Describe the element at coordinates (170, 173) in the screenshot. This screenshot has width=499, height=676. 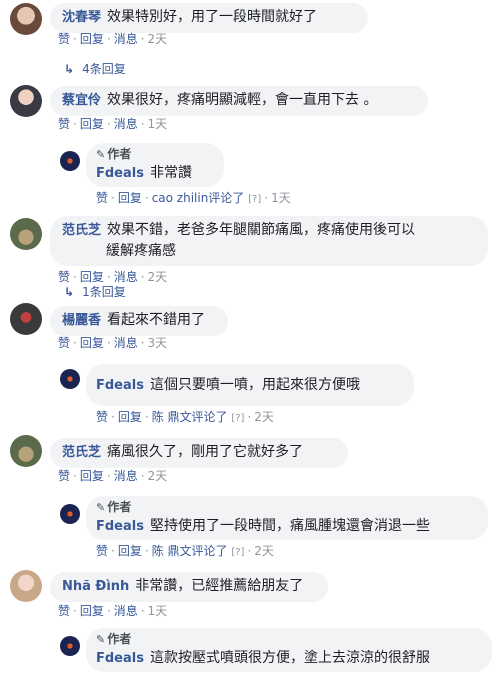
I see `reply-text: 非常讚` at that location.